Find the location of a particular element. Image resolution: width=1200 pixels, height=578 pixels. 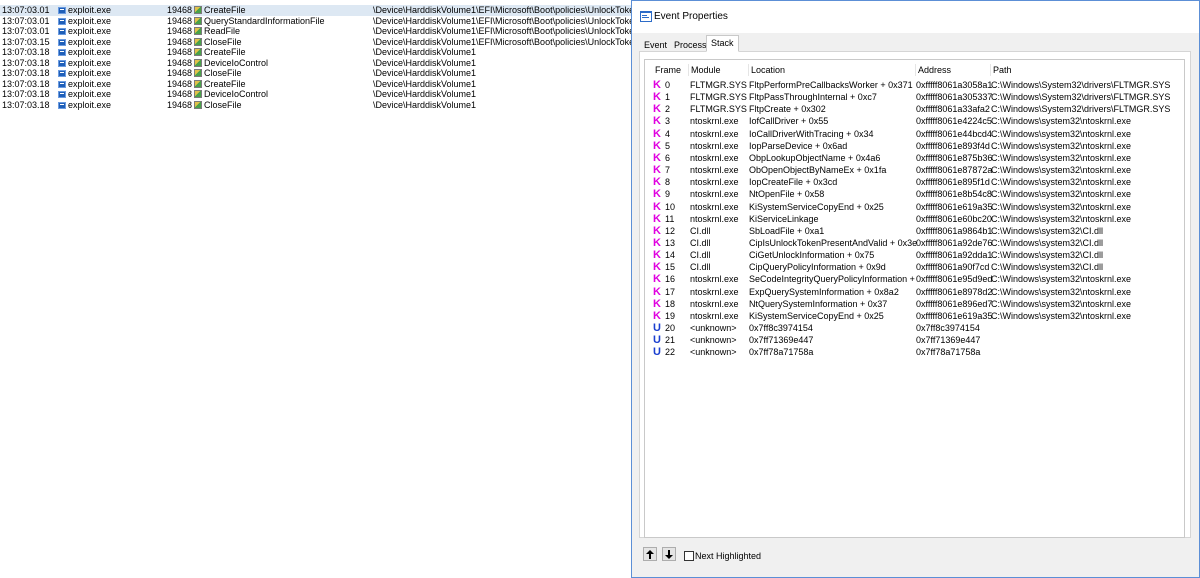

frame-cell: K8 is located at coordinates (670, 182).